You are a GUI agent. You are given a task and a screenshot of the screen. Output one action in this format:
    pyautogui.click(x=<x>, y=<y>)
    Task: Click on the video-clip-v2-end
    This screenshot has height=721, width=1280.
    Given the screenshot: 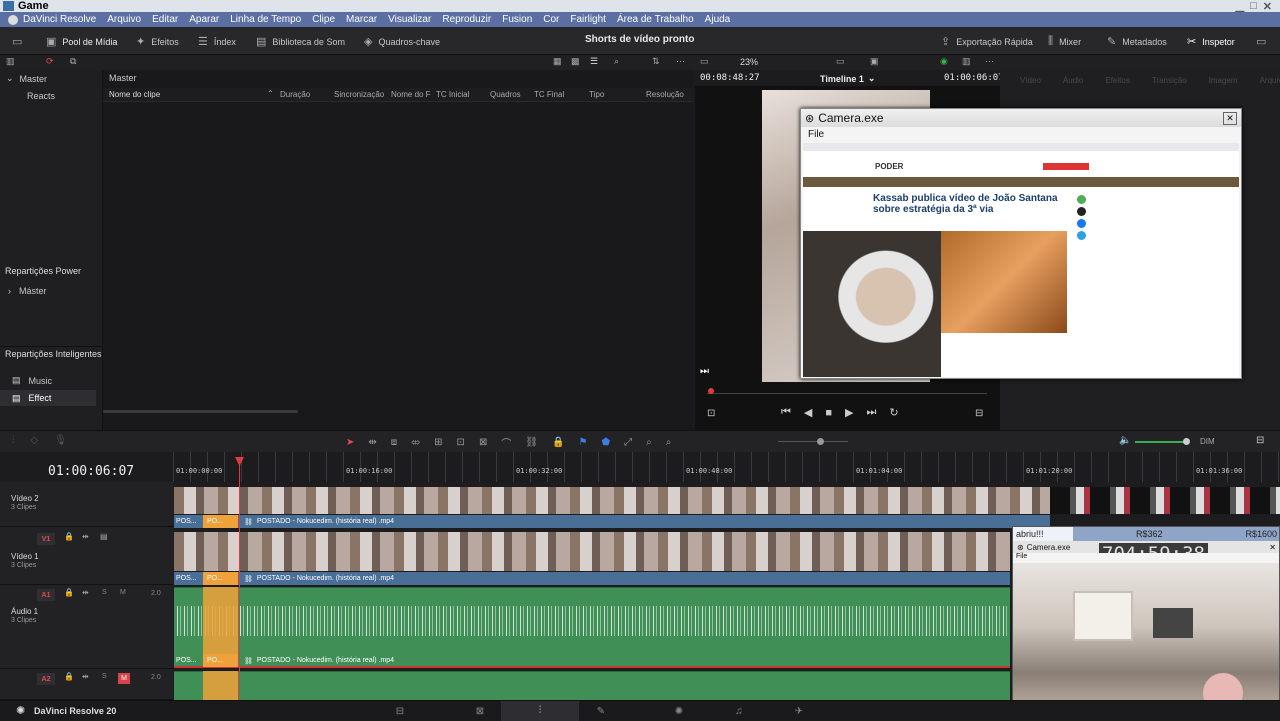 What is the action you would take?
    pyautogui.click(x=1165, y=500)
    